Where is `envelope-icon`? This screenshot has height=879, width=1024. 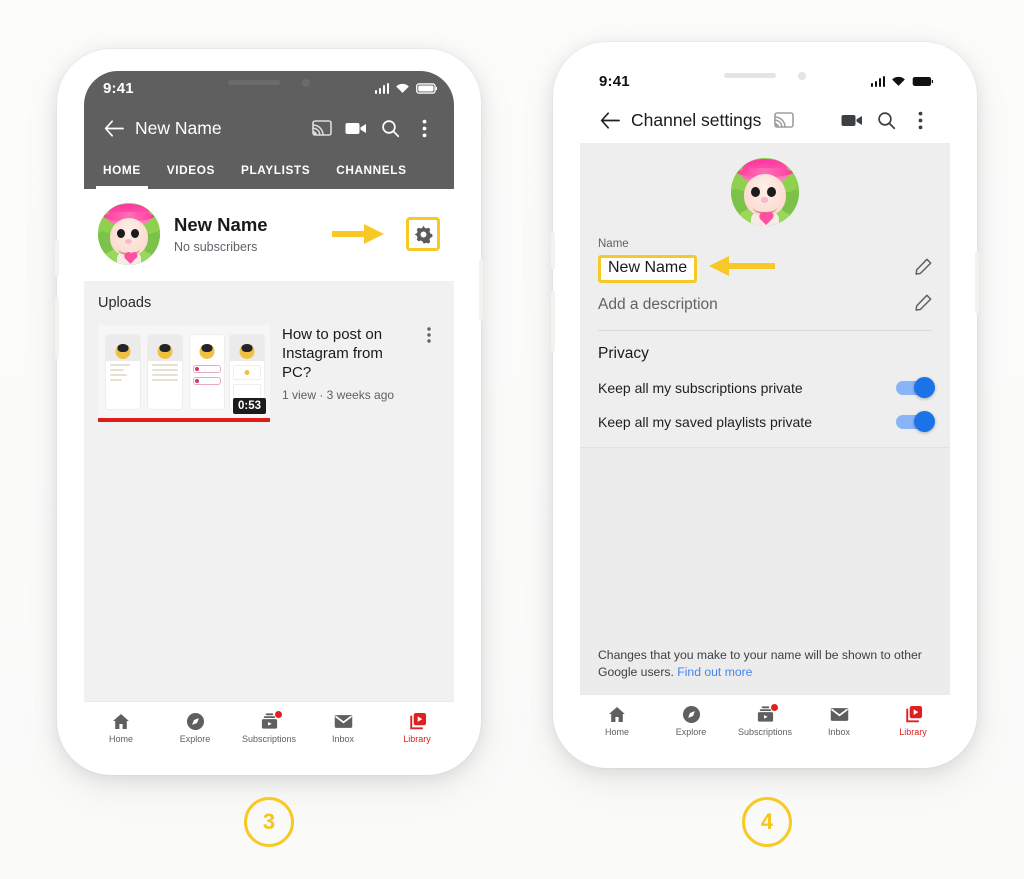
envelope-icon is located at coordinates (839, 714).